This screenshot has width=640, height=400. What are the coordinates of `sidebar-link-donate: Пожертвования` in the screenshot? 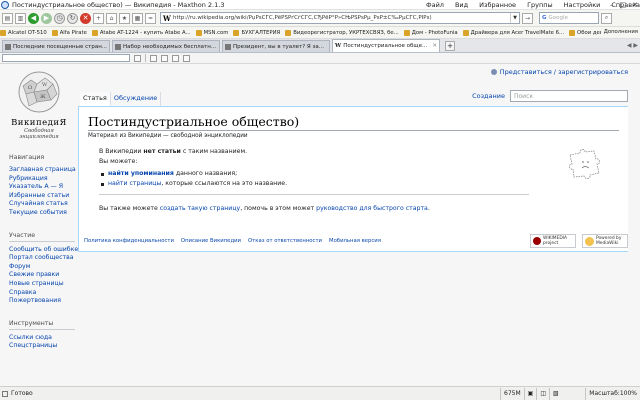 It's located at (42, 301).